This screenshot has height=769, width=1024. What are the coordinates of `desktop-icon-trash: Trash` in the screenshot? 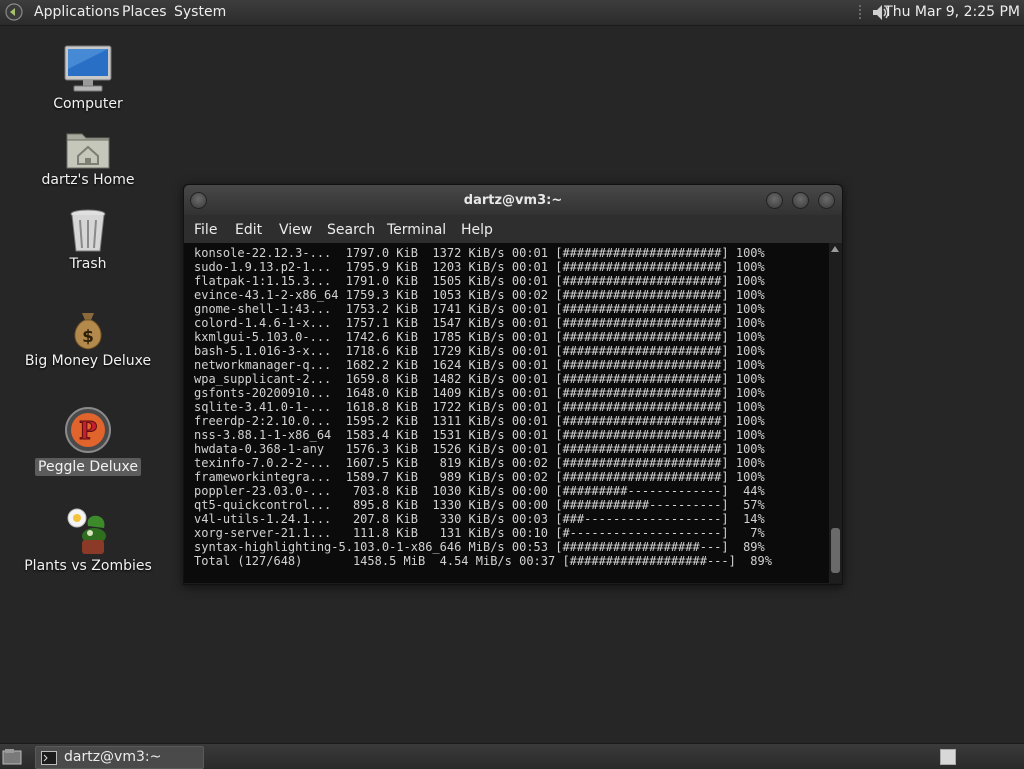 It's located at (88, 240).